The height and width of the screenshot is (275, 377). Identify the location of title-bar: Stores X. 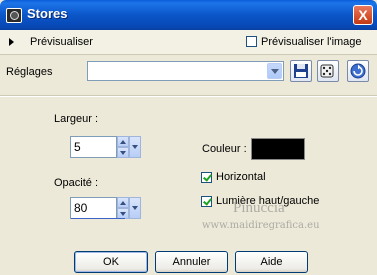
(188, 15).